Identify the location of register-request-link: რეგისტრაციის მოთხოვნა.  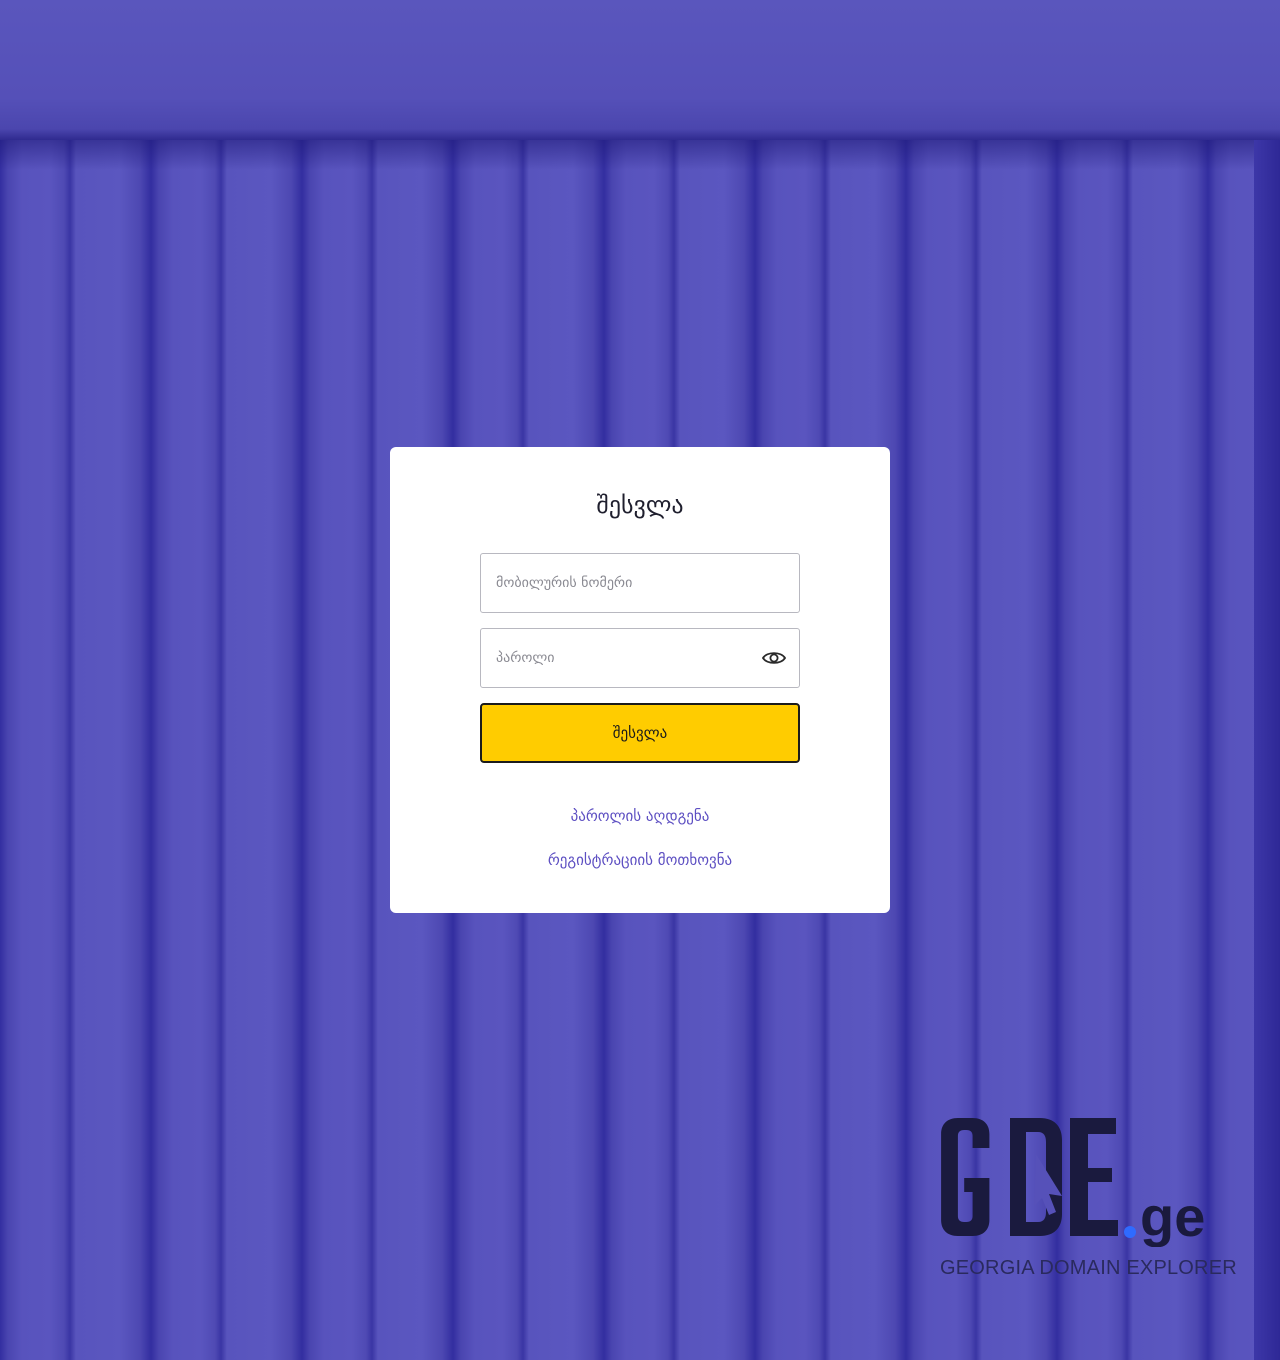
(640, 860).